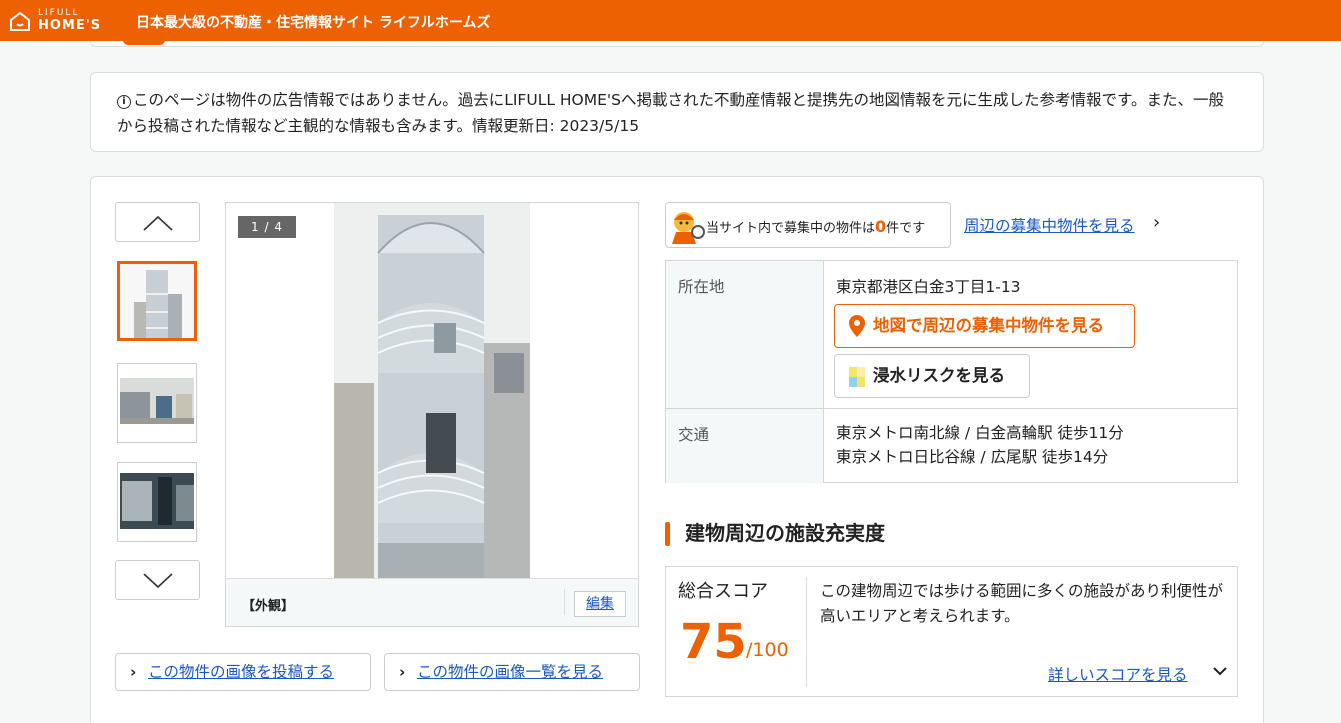 This screenshot has width=1341, height=723. I want to click on listing-count-box: 当サイト内で募集中の物件は0件です, so click(808, 225).